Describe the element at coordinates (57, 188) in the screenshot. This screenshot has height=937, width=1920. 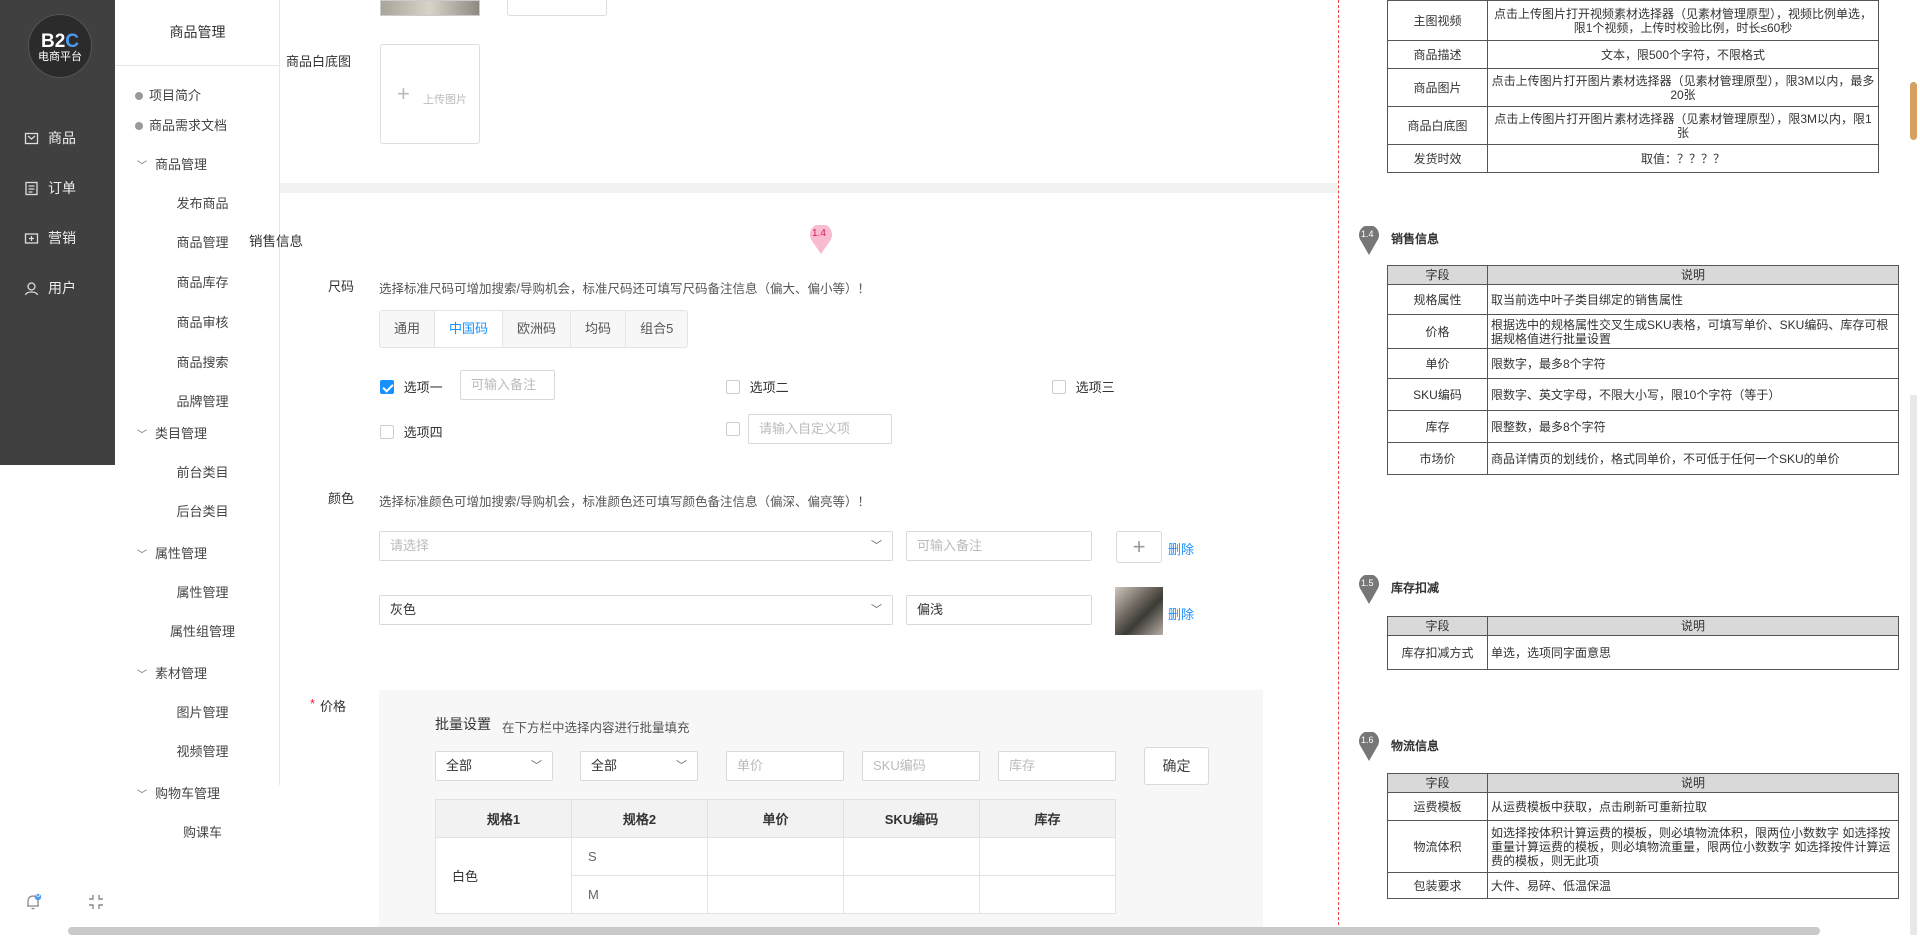
I see `main-nav-orders: 订单` at that location.